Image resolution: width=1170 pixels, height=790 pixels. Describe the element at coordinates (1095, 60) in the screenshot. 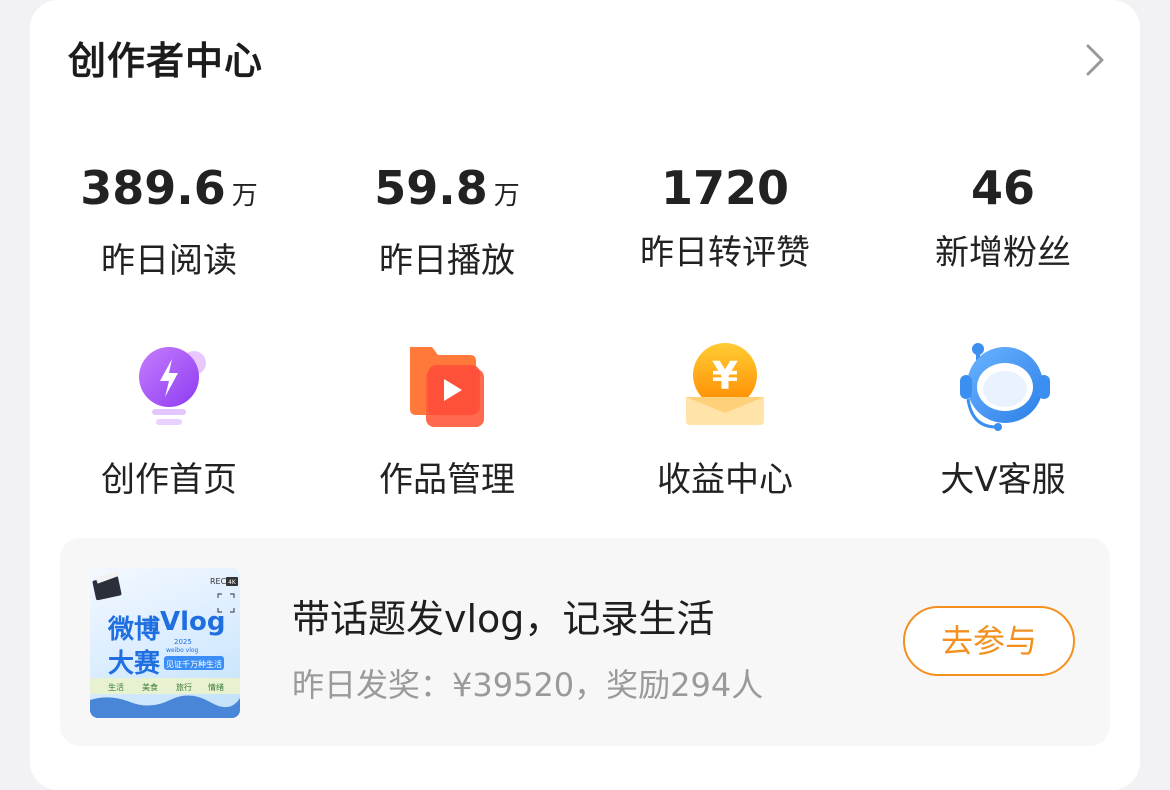

I see `chevron-right-icon` at that location.